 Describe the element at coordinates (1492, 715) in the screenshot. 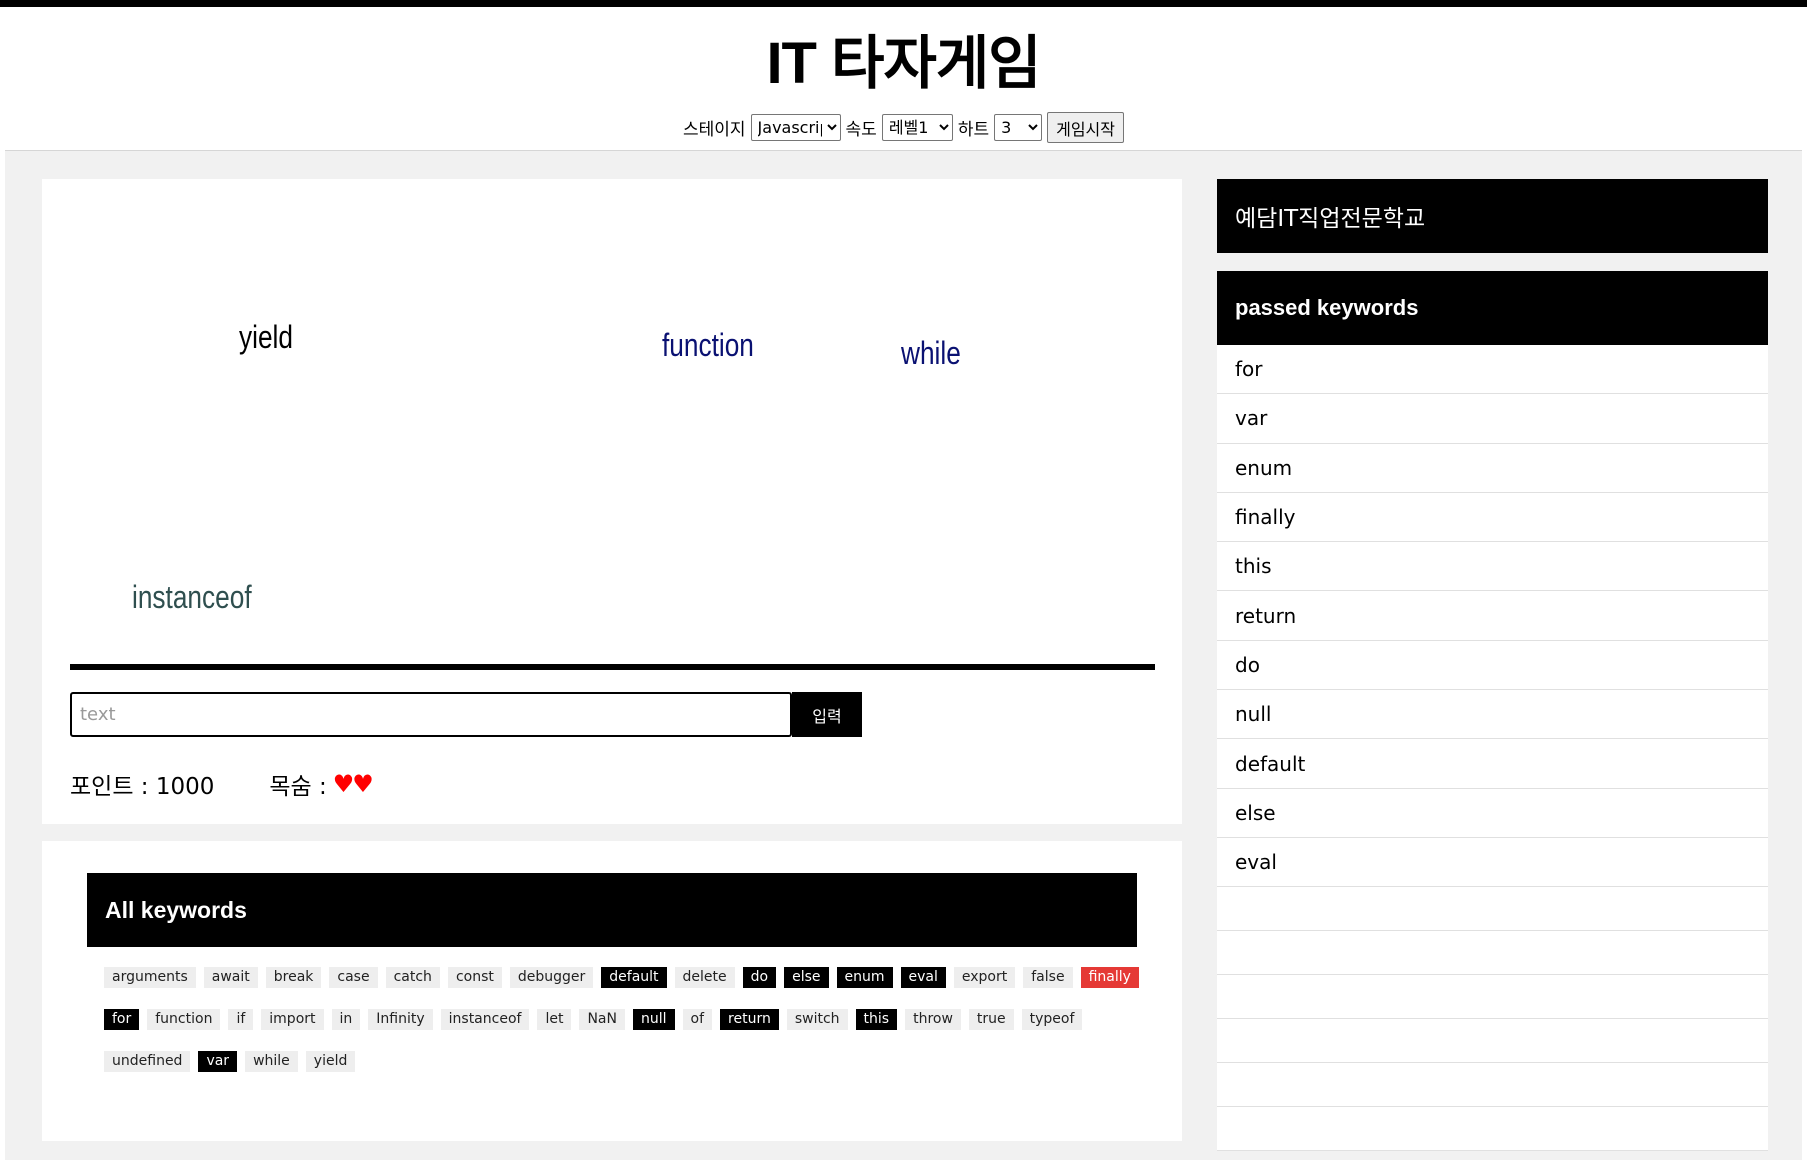

I see `passed-keyword-item: null` at that location.